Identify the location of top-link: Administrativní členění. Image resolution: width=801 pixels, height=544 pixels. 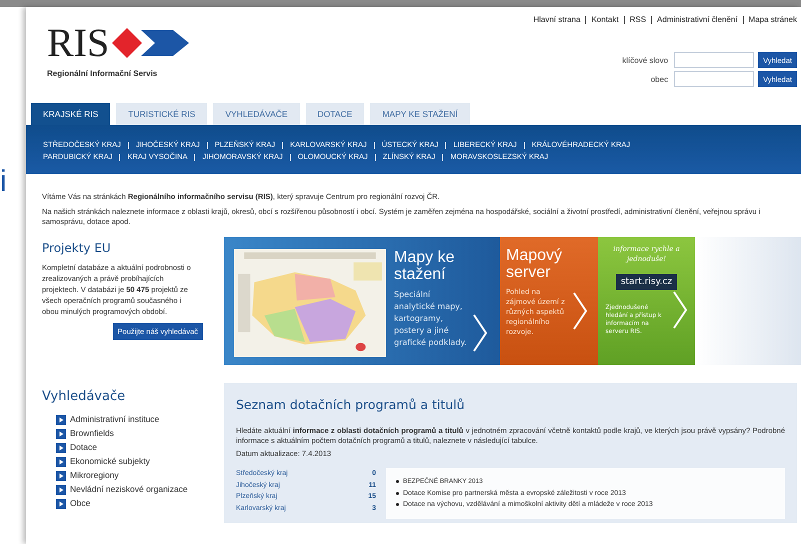
(697, 19).